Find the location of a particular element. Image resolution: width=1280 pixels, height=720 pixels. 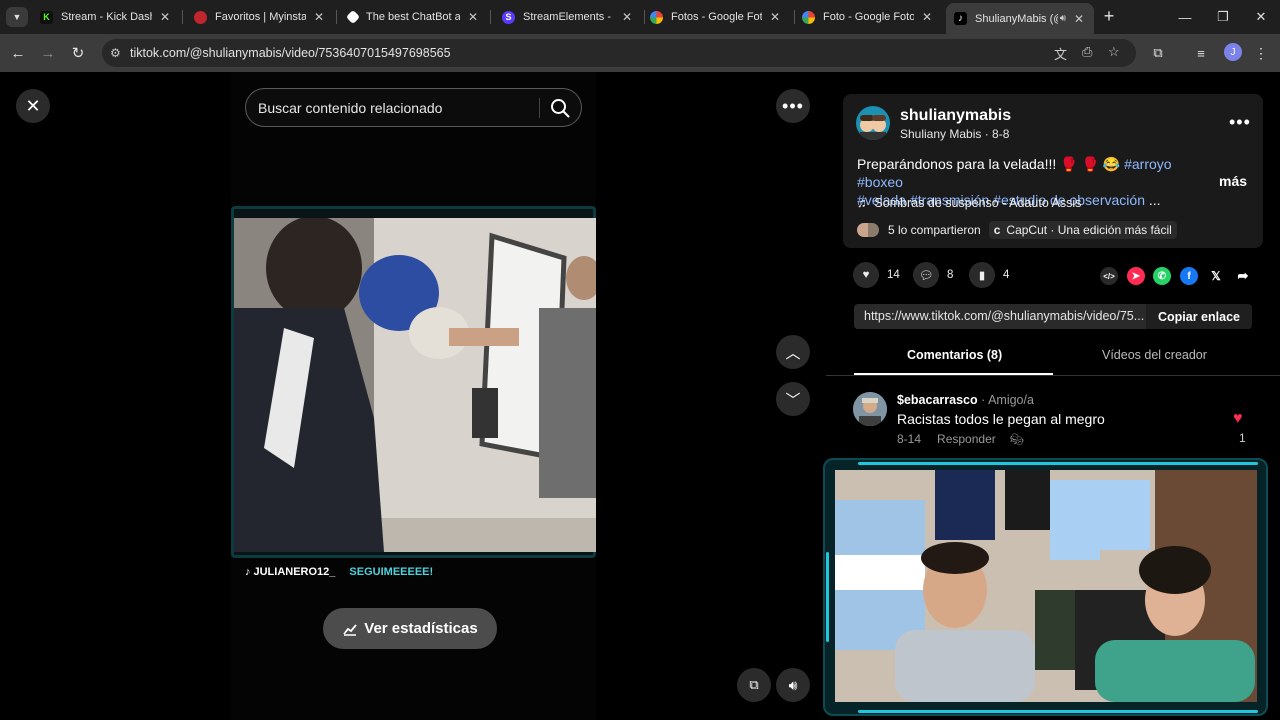

puzzle-icon: ⧉ is located at coordinates (1158, 52).